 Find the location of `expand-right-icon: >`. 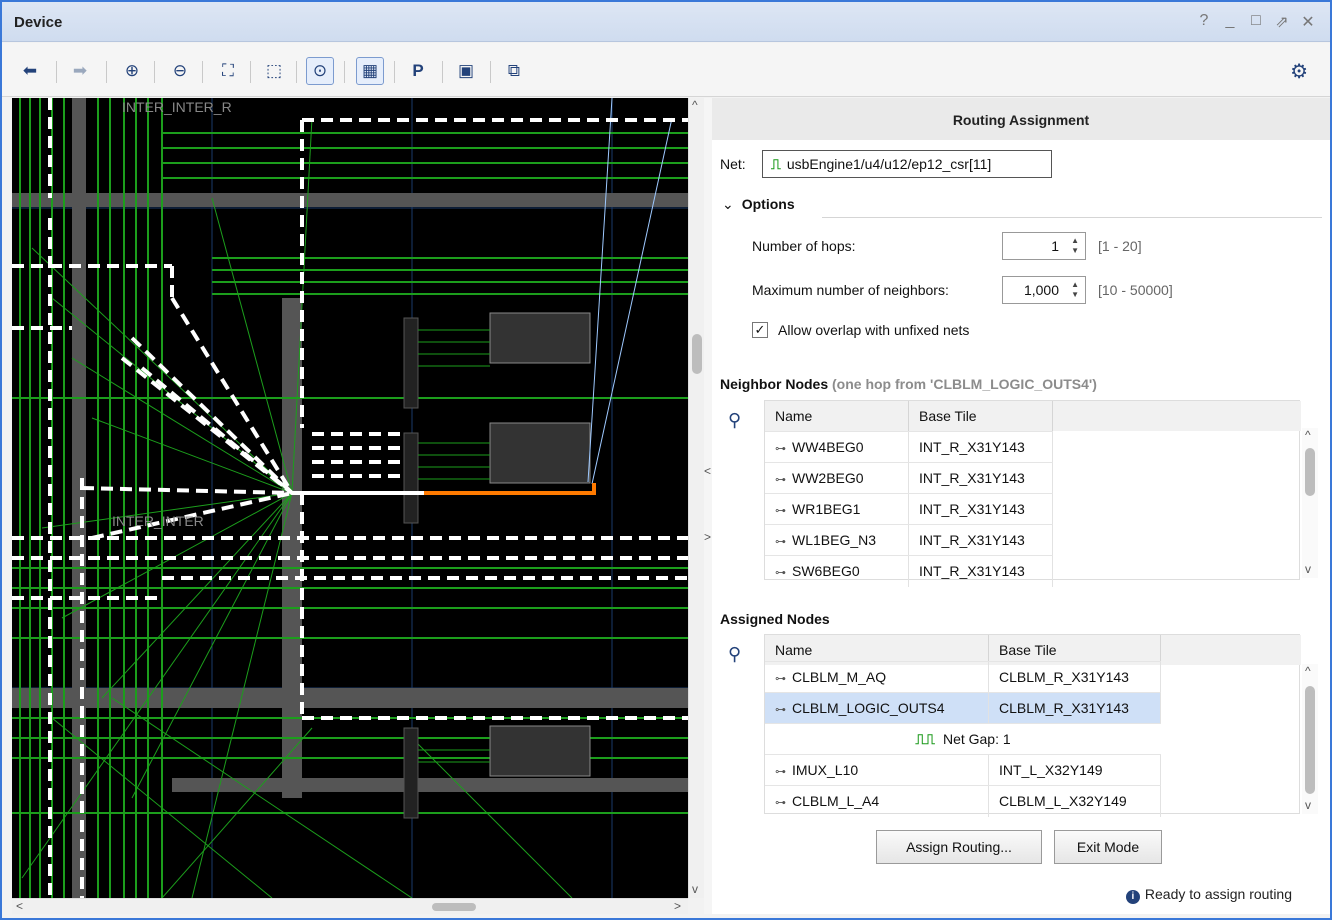

expand-right-icon: > is located at coordinates (708, 537).